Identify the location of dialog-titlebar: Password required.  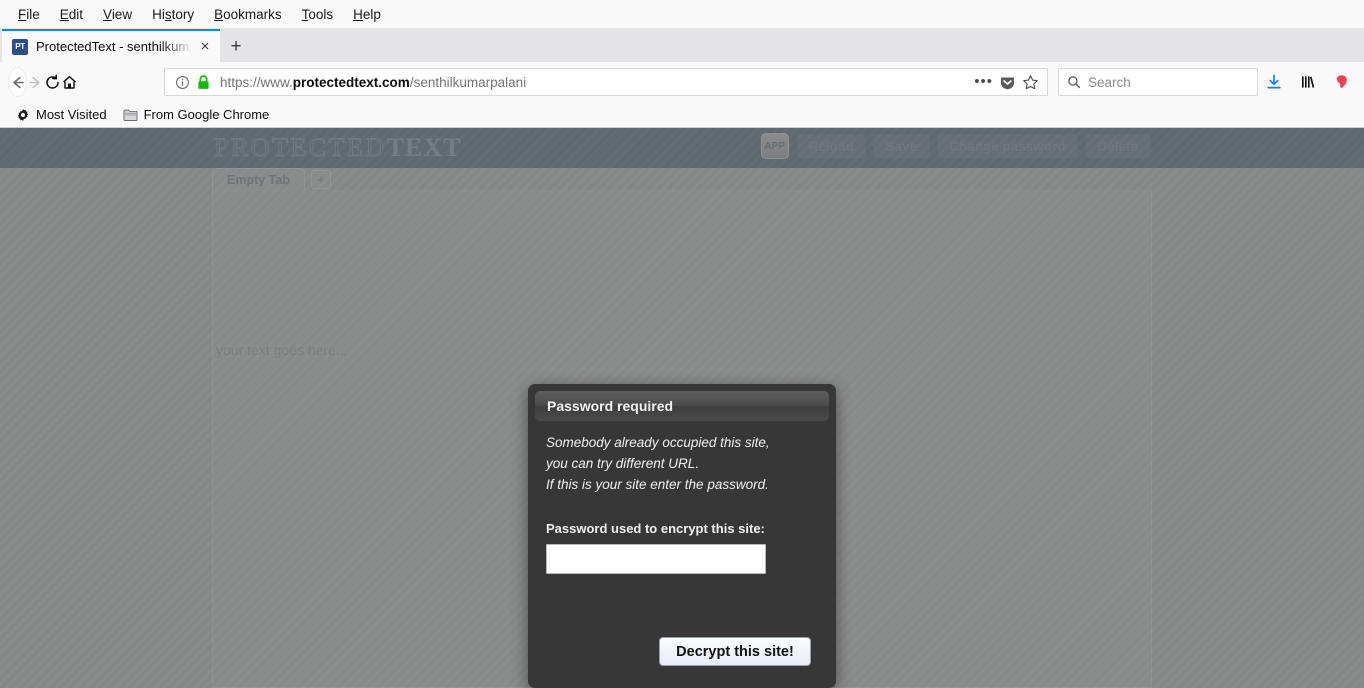
(682, 406).